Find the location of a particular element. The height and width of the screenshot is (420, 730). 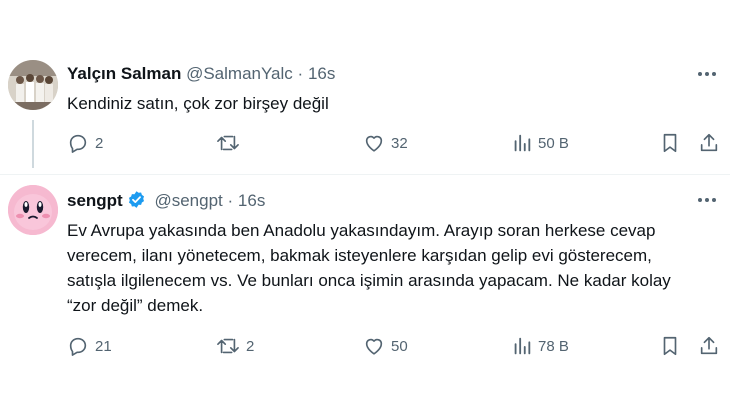

reply-button: 2 is located at coordinates (85, 143).